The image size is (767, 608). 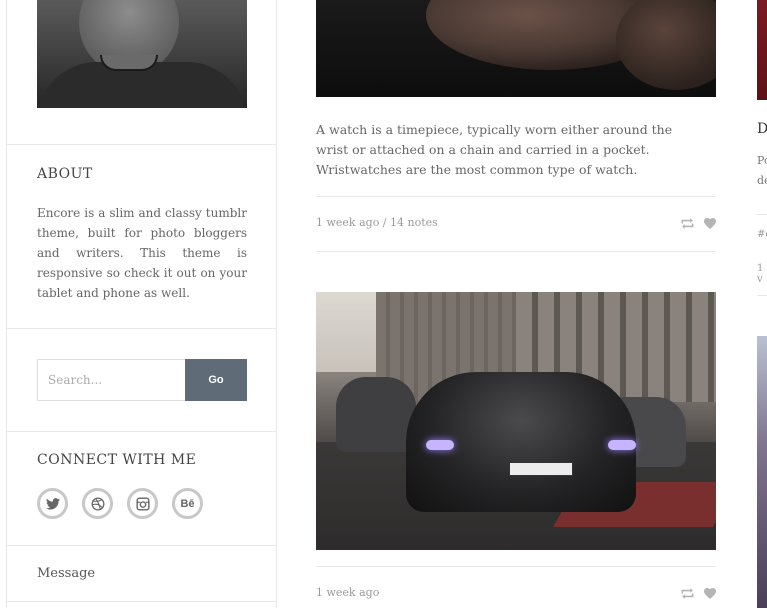 What do you see at coordinates (762, 180) in the screenshot?
I see `post-text-partial: de` at bounding box center [762, 180].